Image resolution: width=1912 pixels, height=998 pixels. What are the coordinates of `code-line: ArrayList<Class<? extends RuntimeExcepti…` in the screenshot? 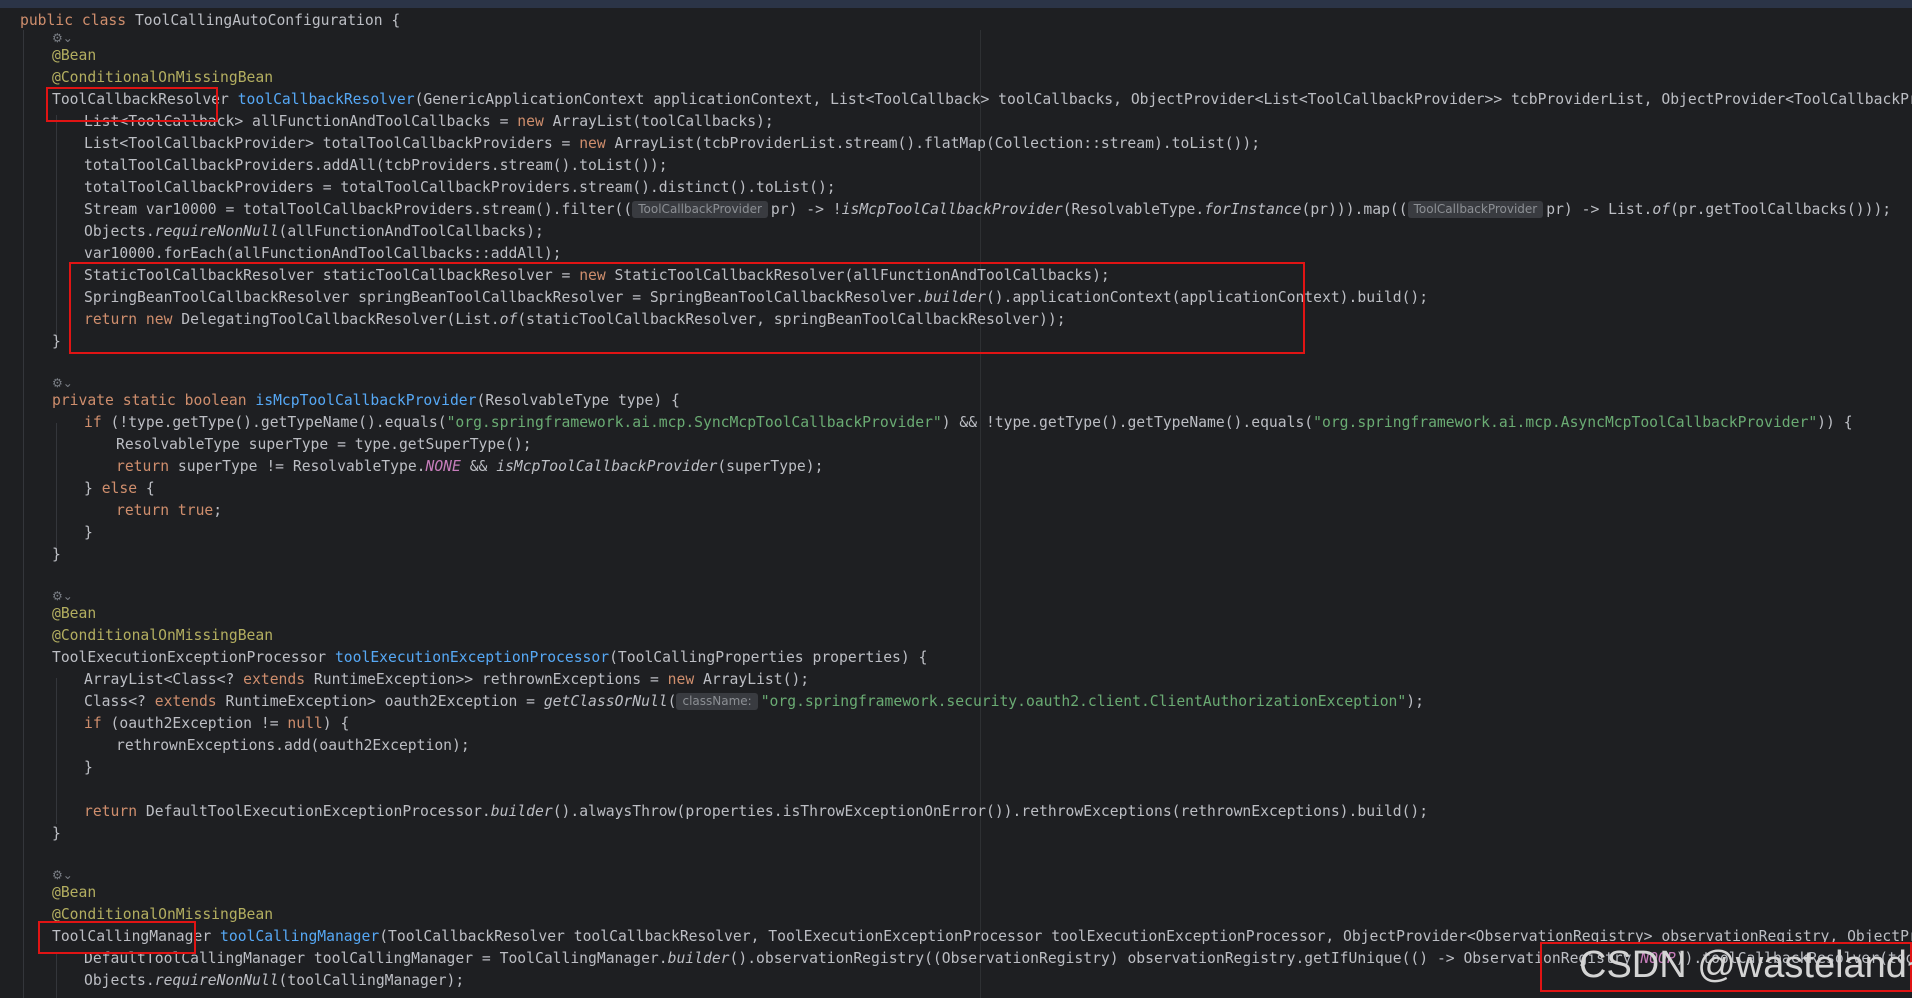 It's located at (446, 680).